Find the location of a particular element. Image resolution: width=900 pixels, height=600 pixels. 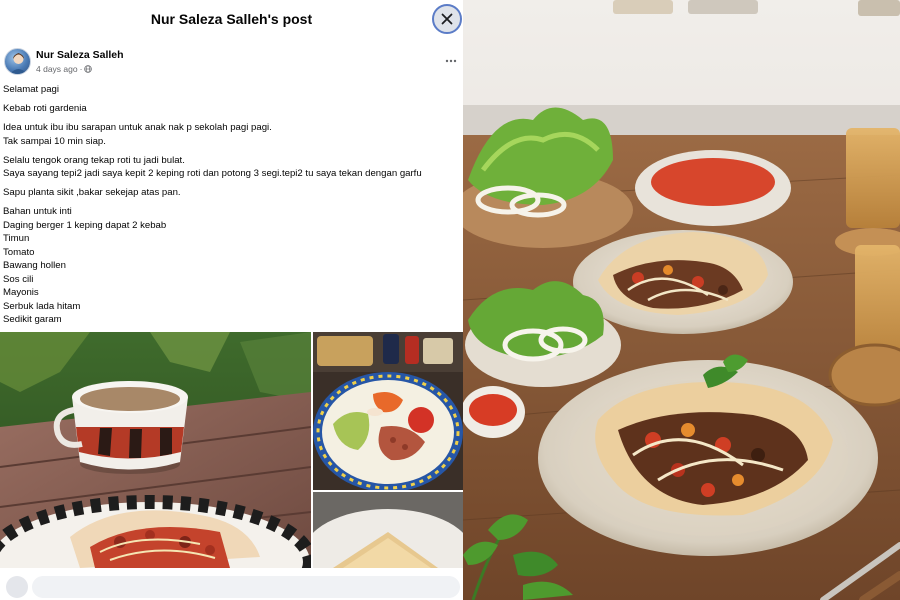

author-name: Nur Saleza Salleh is located at coordinates (80, 55).